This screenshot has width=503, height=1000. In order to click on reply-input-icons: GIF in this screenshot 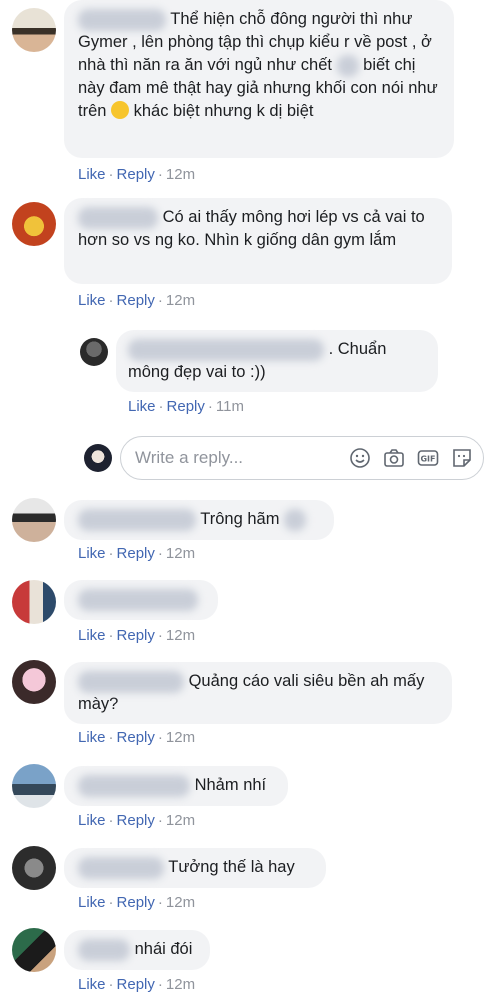, I will do `click(411, 458)`.